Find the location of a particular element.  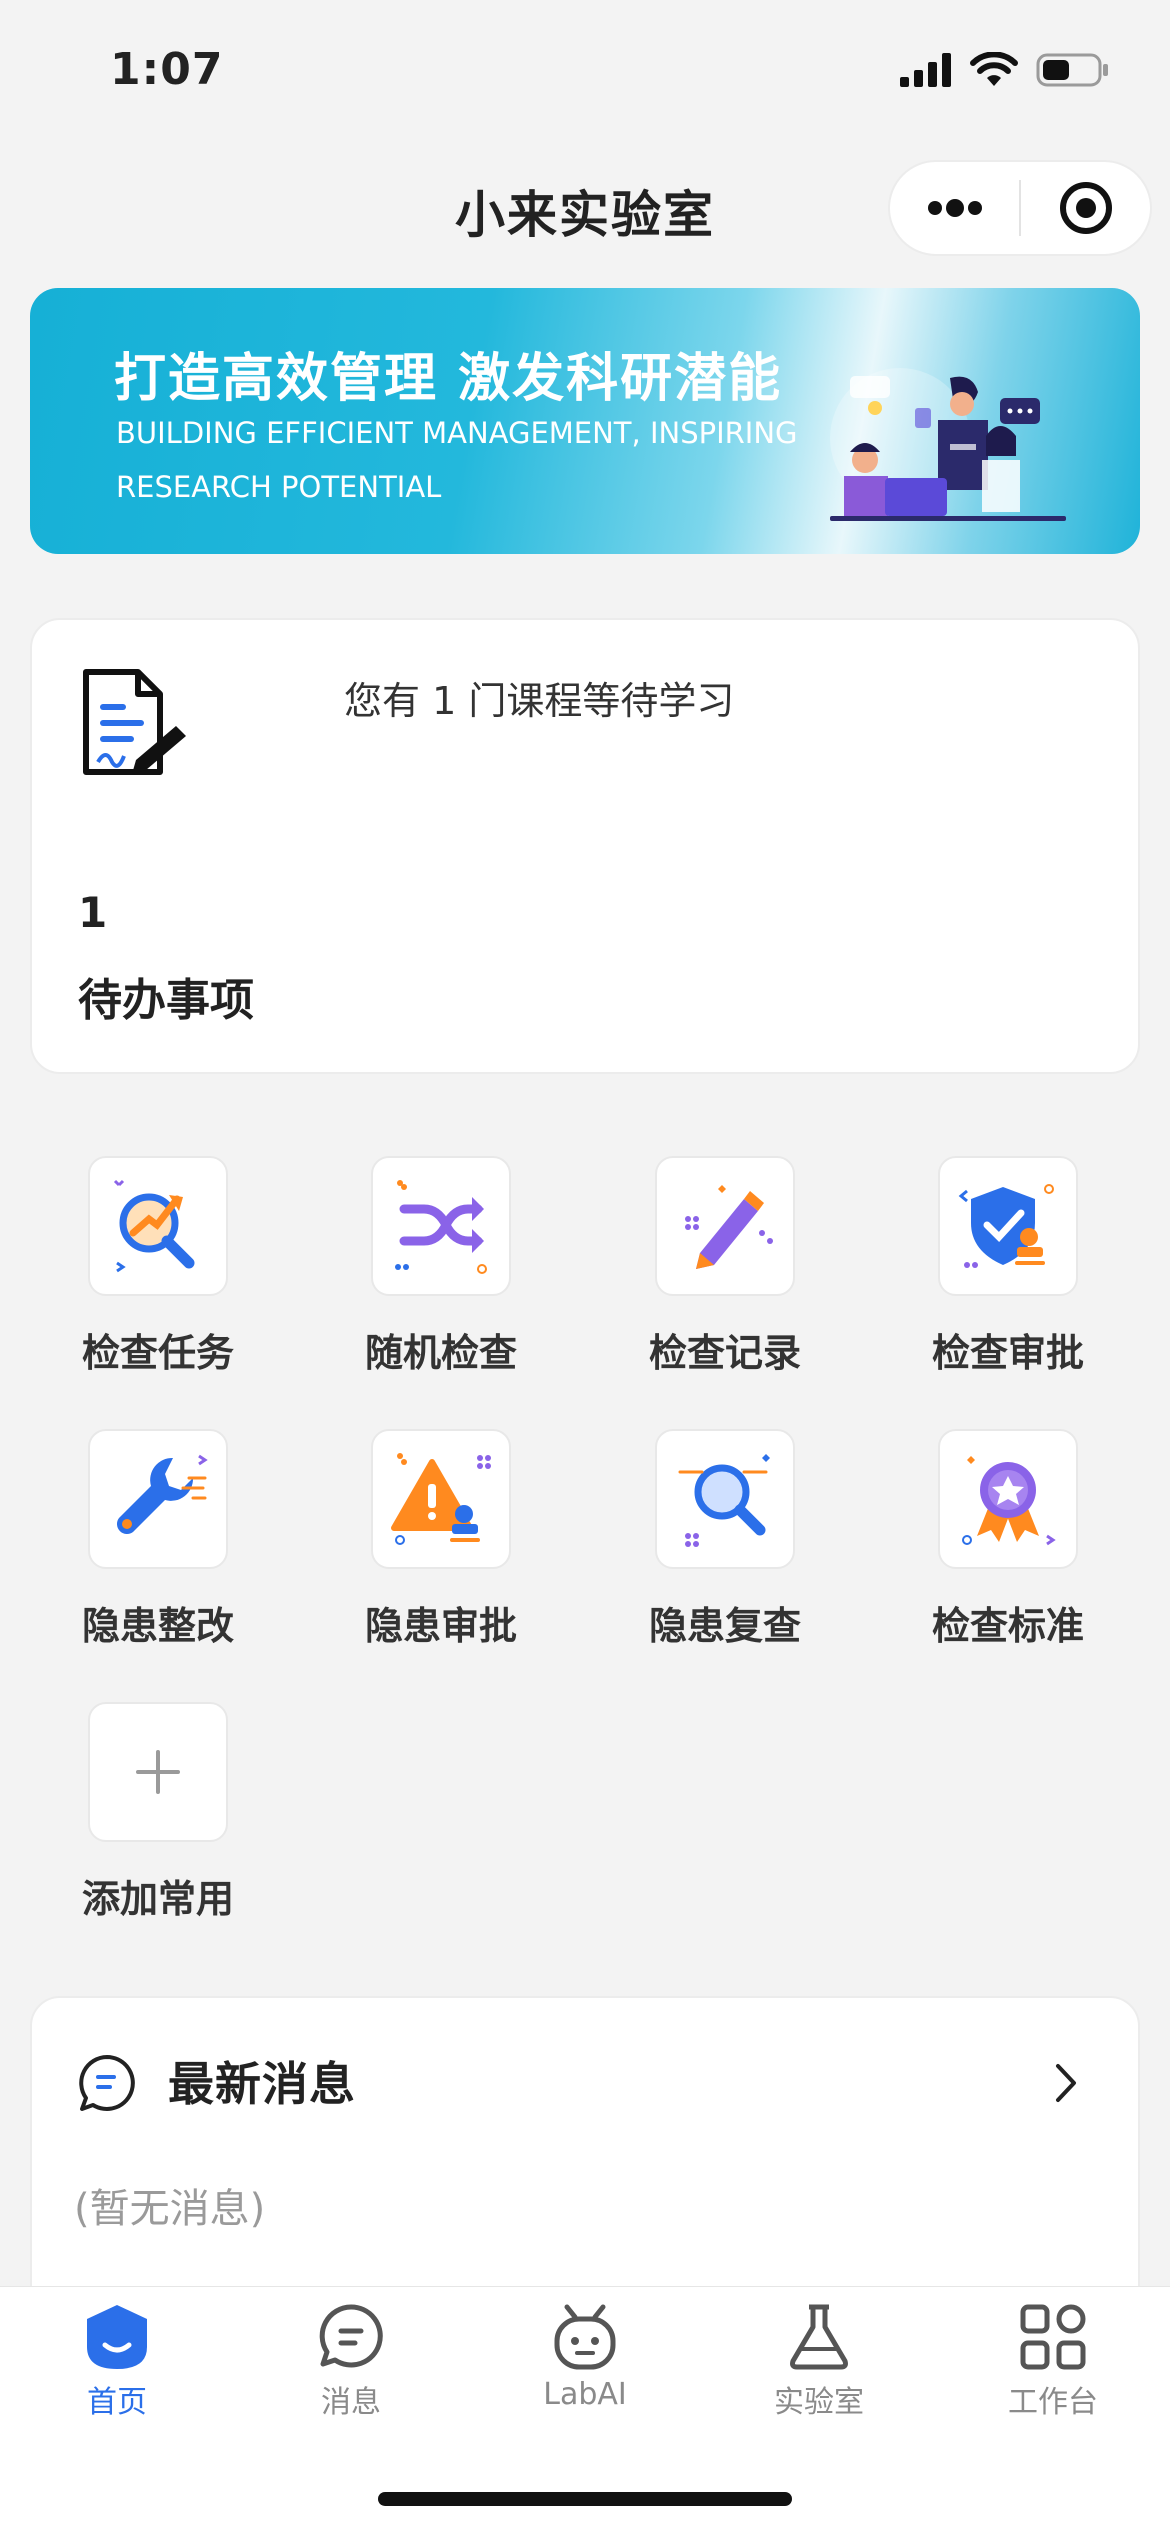

hazard-fix-icon is located at coordinates (162, 1494).